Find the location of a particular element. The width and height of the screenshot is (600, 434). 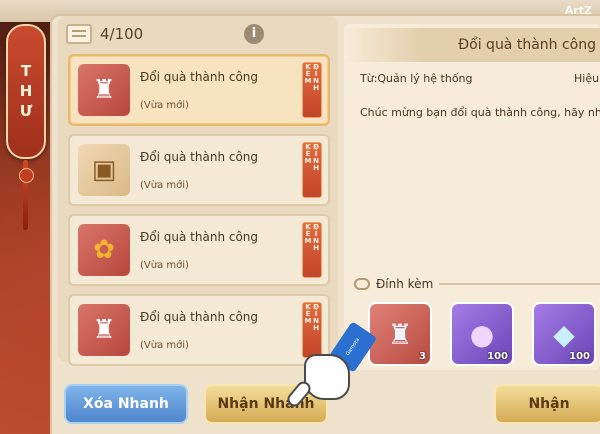

attachments-label: Đính kèm is located at coordinates (405, 284).